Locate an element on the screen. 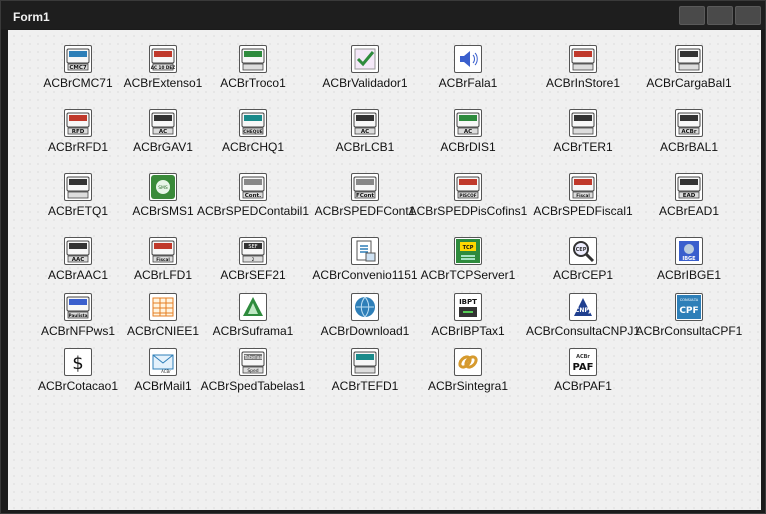 The image size is (766, 514). component-label: ACBrIBPTax1 is located at coordinates (468, 331).